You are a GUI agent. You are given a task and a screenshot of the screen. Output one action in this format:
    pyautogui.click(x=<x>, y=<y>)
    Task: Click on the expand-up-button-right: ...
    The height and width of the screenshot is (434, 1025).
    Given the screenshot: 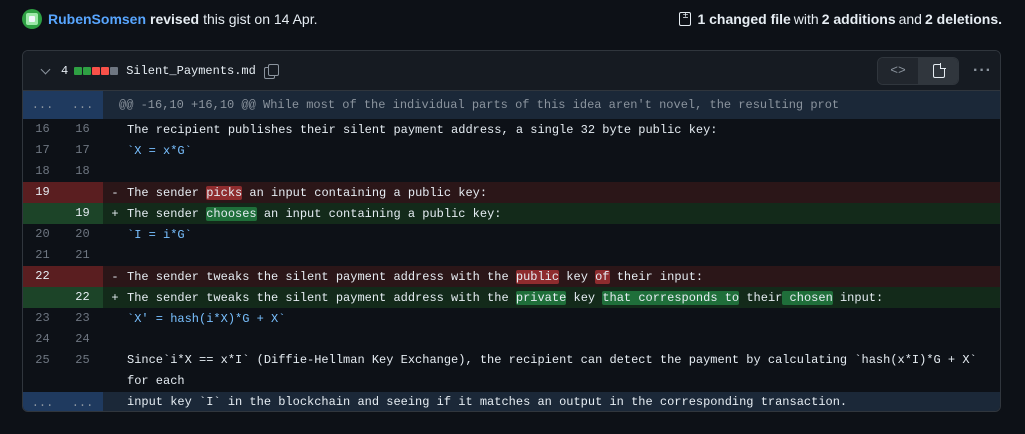 What is the action you would take?
    pyautogui.click(x=82, y=105)
    